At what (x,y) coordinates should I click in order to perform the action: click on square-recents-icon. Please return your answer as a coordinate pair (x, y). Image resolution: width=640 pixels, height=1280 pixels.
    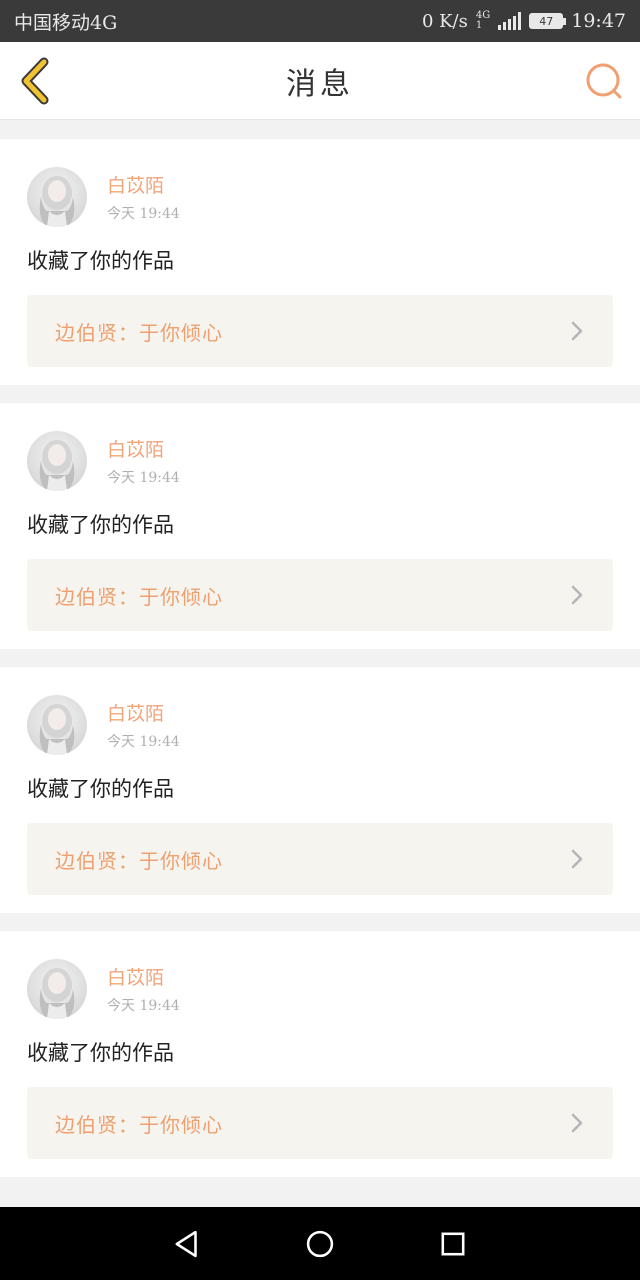
    Looking at the image, I should click on (453, 1243).